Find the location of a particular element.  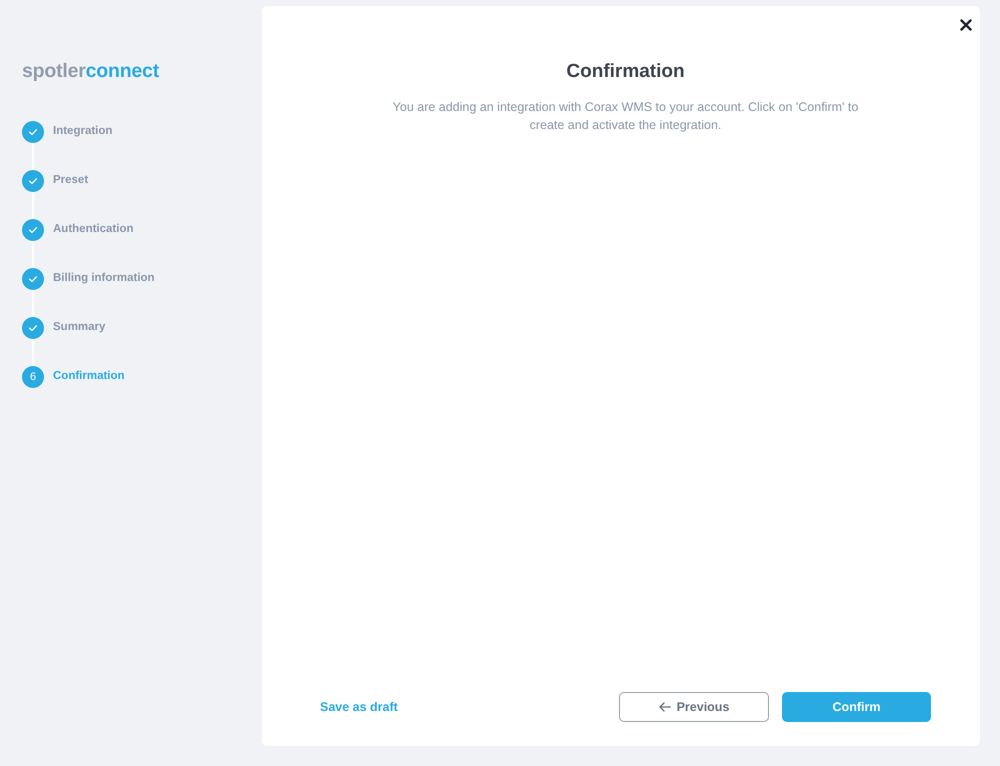

step-label: Authentication is located at coordinates (93, 230).